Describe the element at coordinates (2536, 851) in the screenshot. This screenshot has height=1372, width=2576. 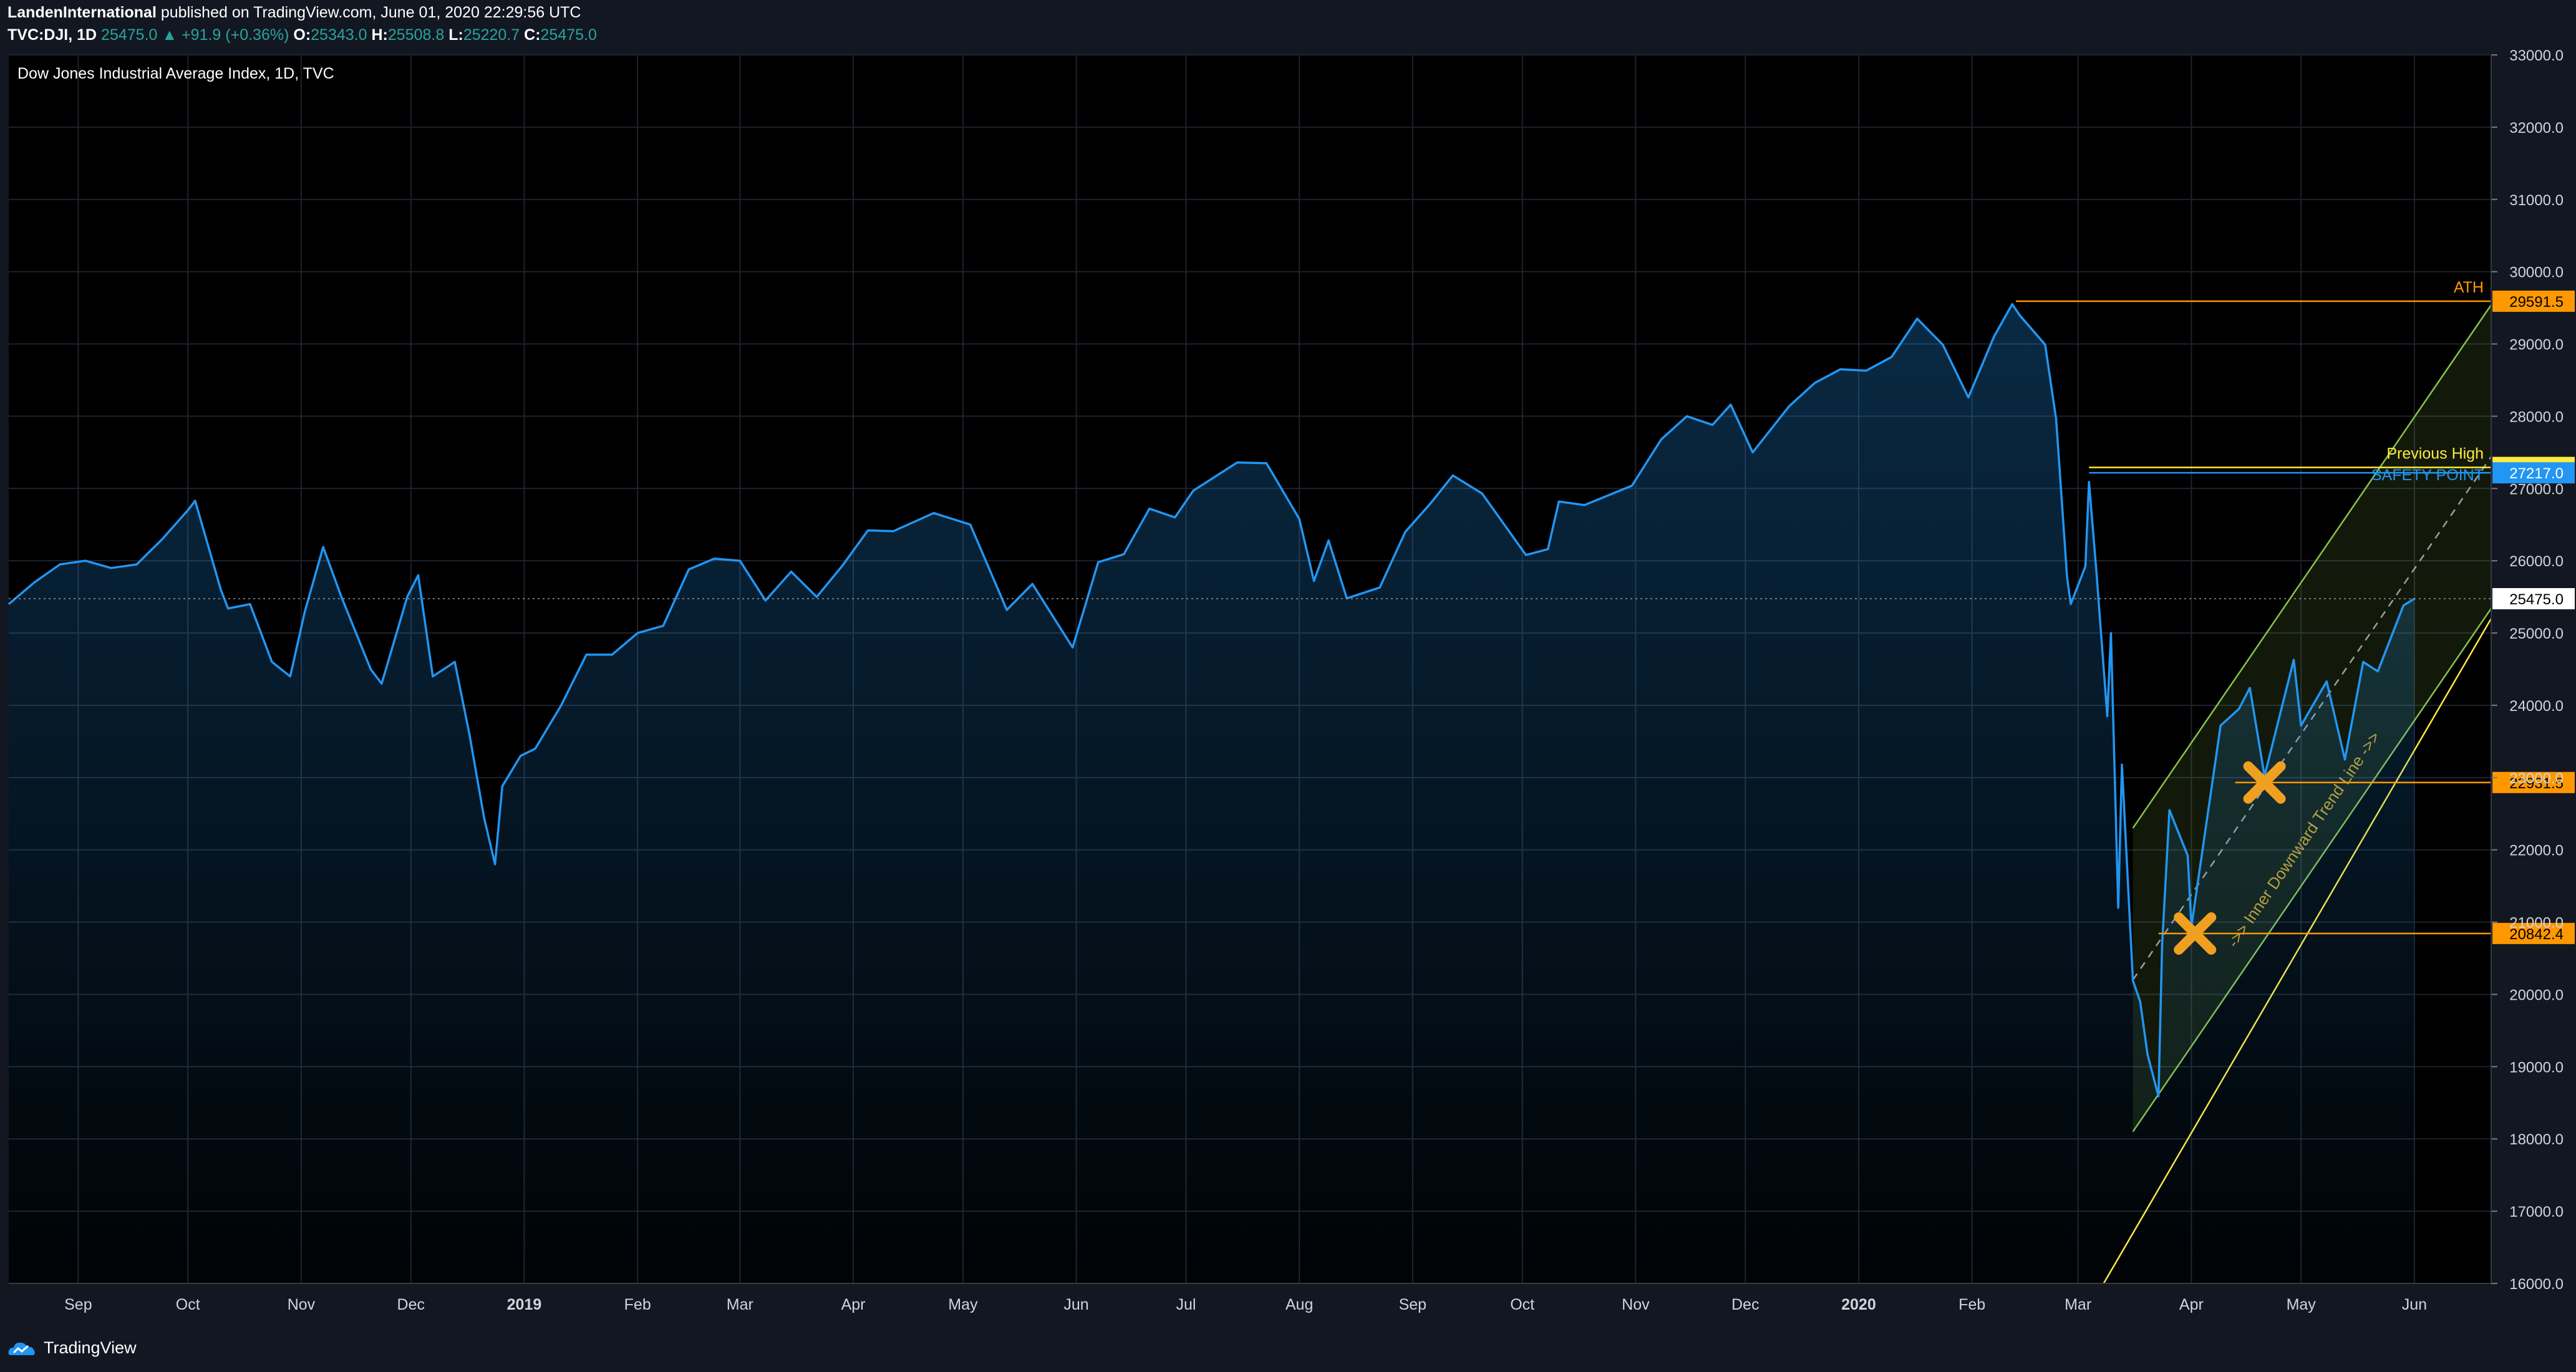
I see `y-tick-label: 22000.0` at that location.